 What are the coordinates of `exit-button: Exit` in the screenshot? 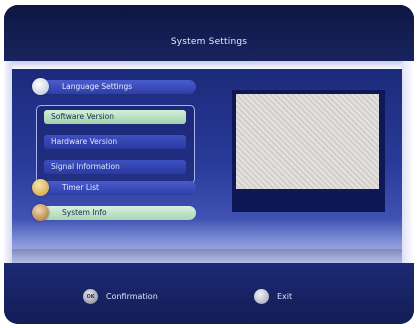 It's located at (273, 296).